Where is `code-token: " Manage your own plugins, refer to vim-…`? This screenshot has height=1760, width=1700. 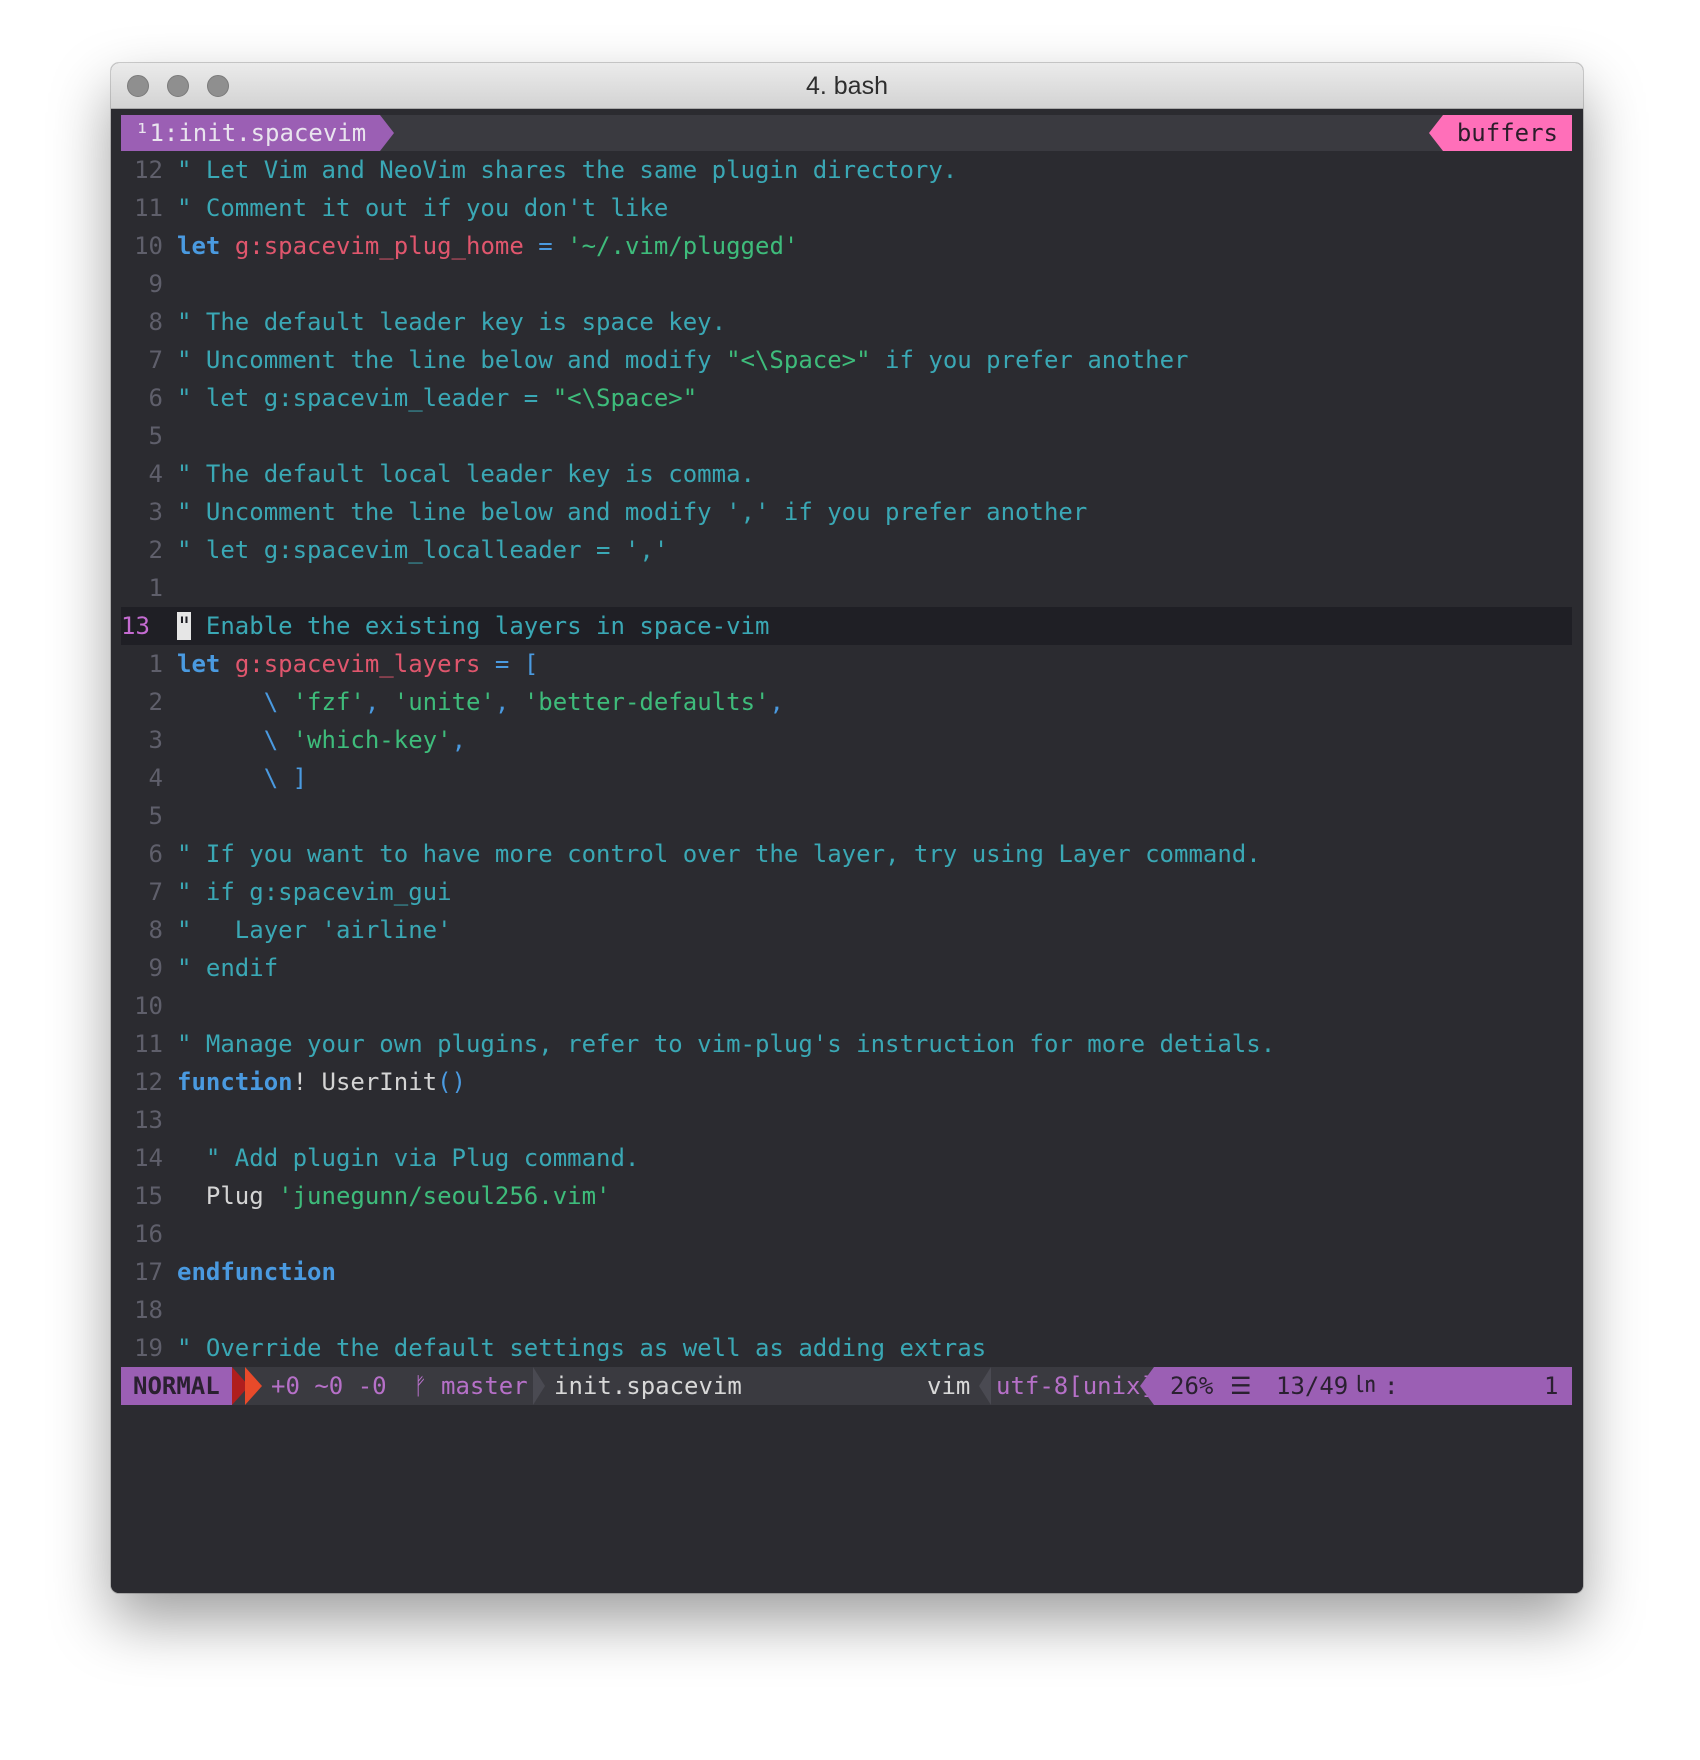 code-token: " Manage your own plugins, refer to vim-… is located at coordinates (726, 1044).